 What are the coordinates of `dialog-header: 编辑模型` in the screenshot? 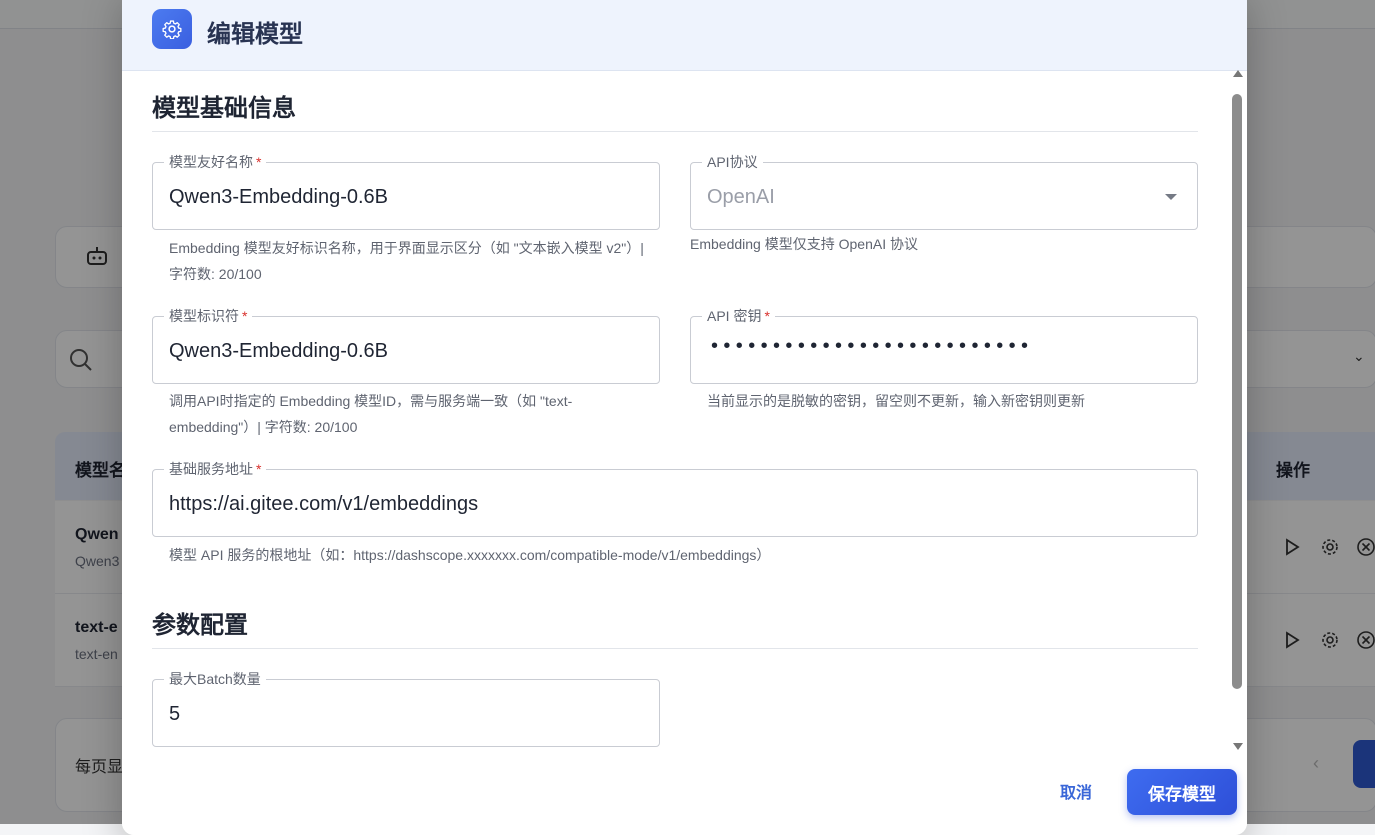 It's located at (684, 35).